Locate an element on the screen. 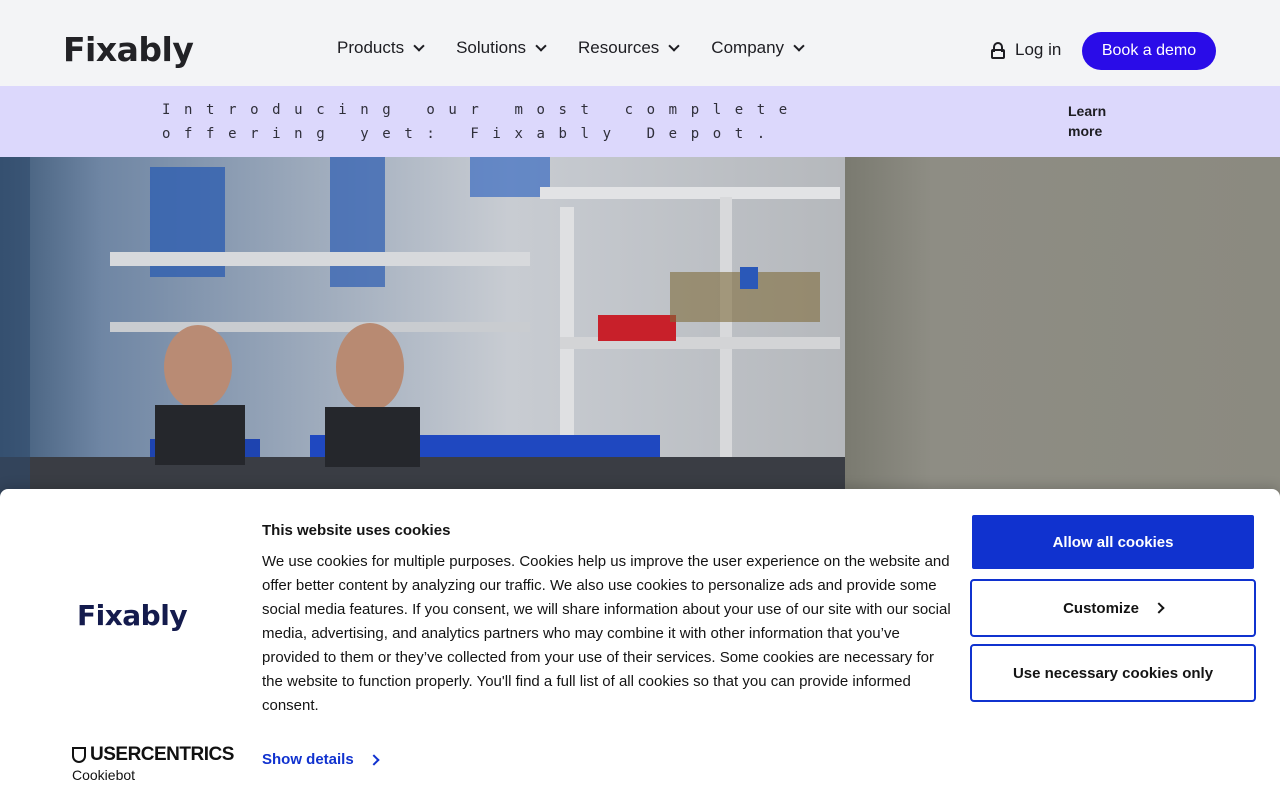  shield-icon is located at coordinates (79, 755).